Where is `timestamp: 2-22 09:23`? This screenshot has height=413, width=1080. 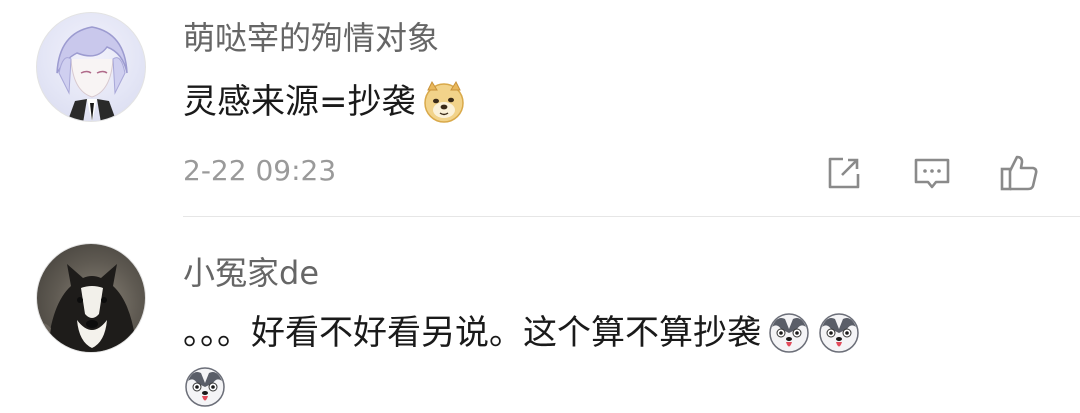
timestamp: 2-22 09:23 is located at coordinates (260, 170).